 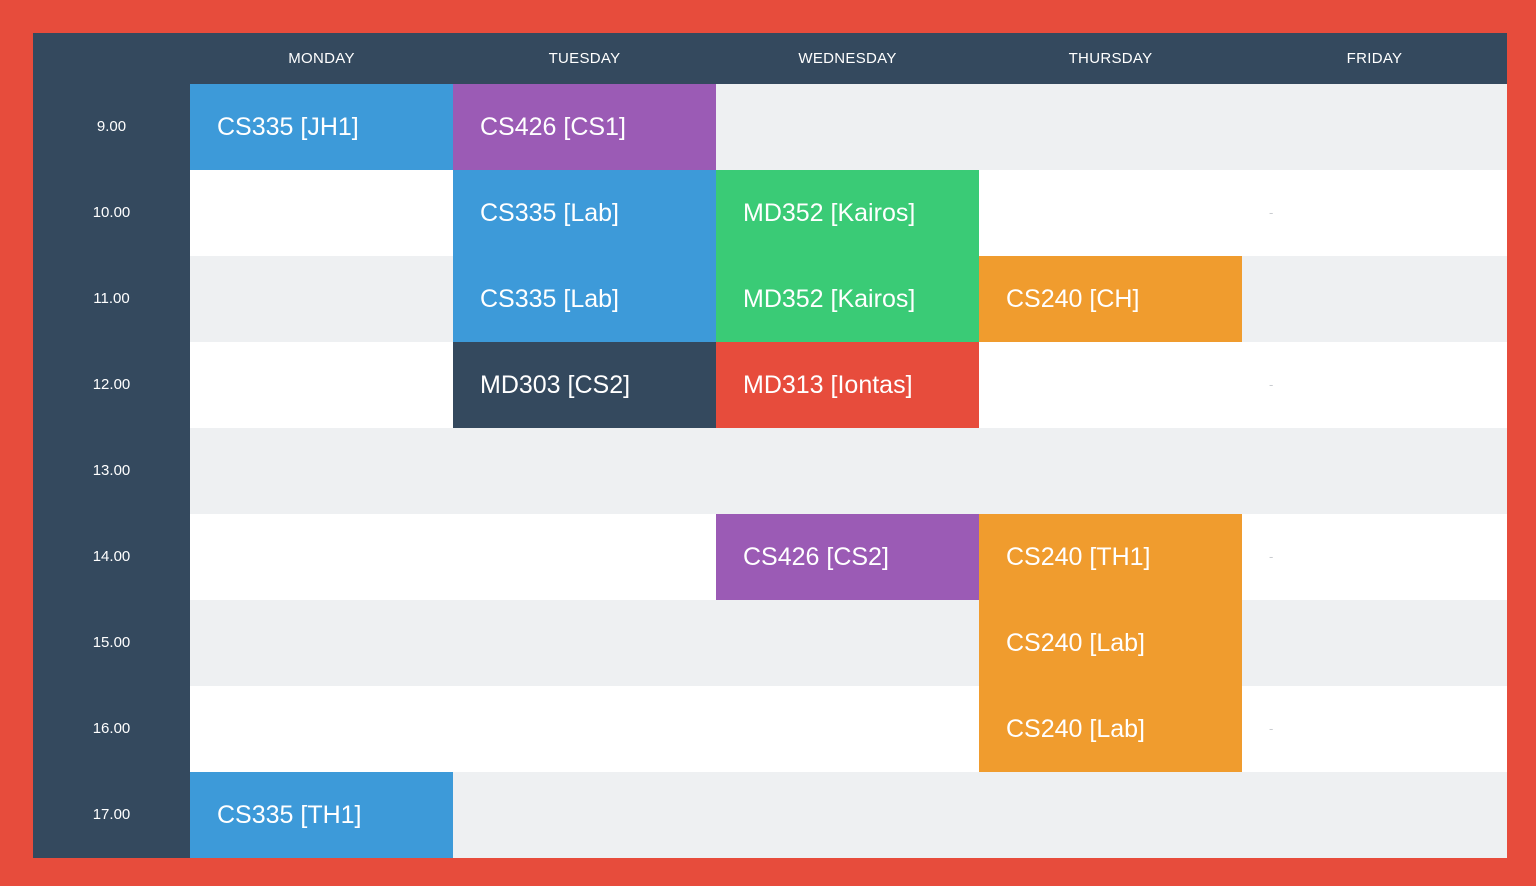 I want to click on time-label: 11.00, so click(x=111, y=299).